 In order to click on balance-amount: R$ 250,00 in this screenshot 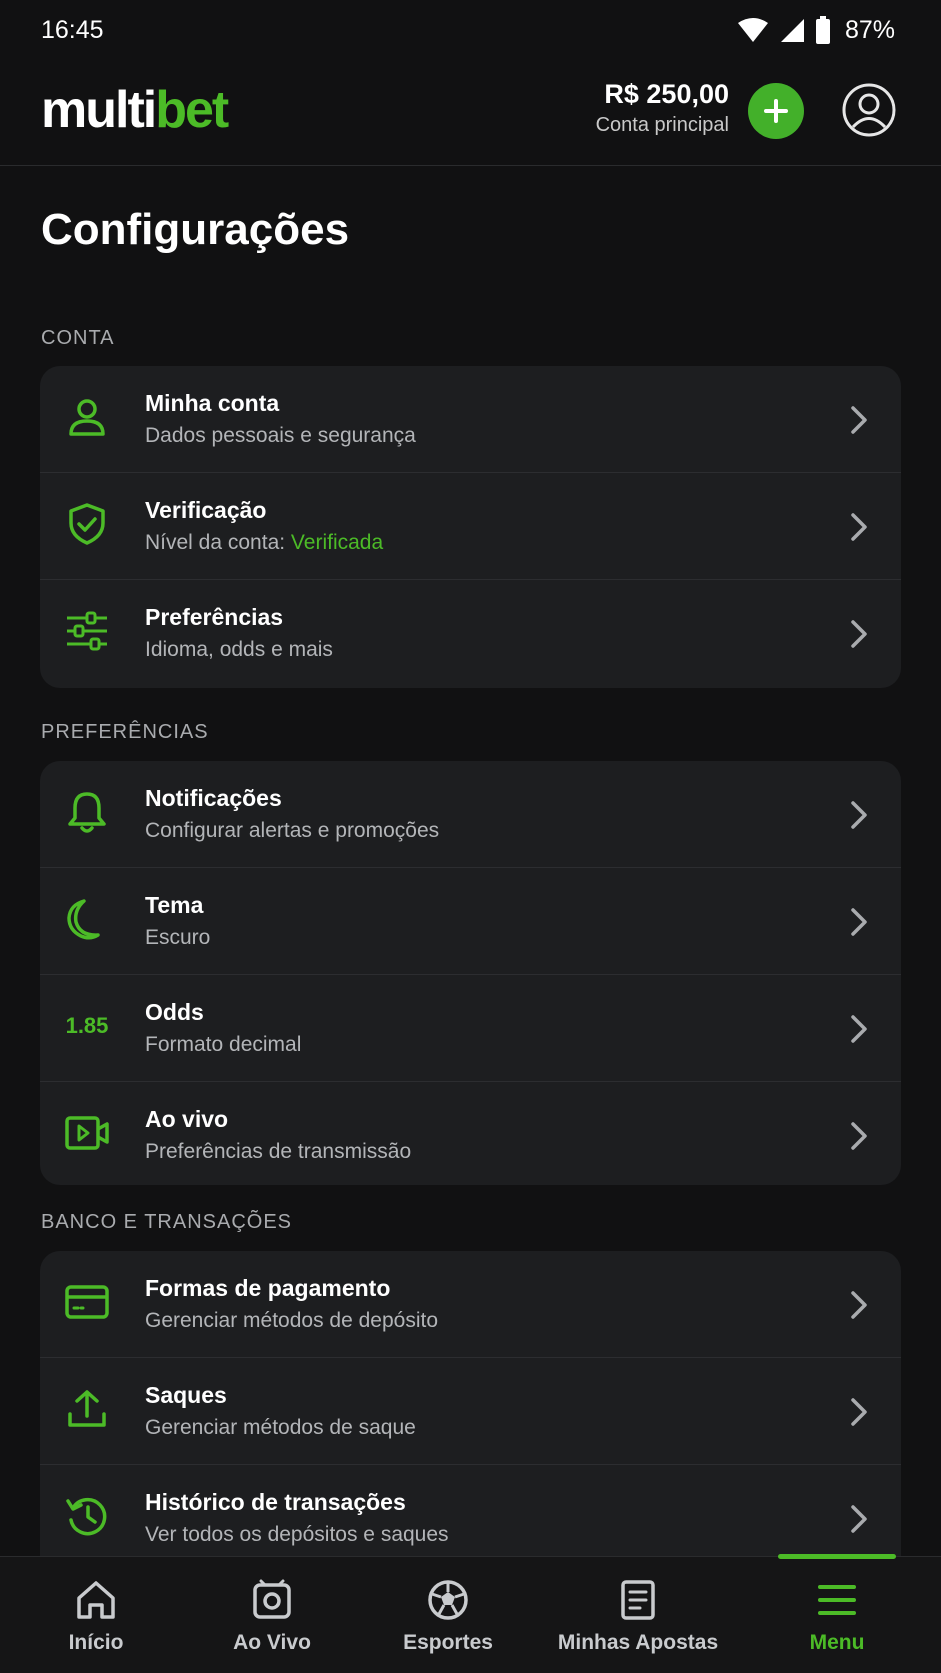, I will do `click(666, 94)`.